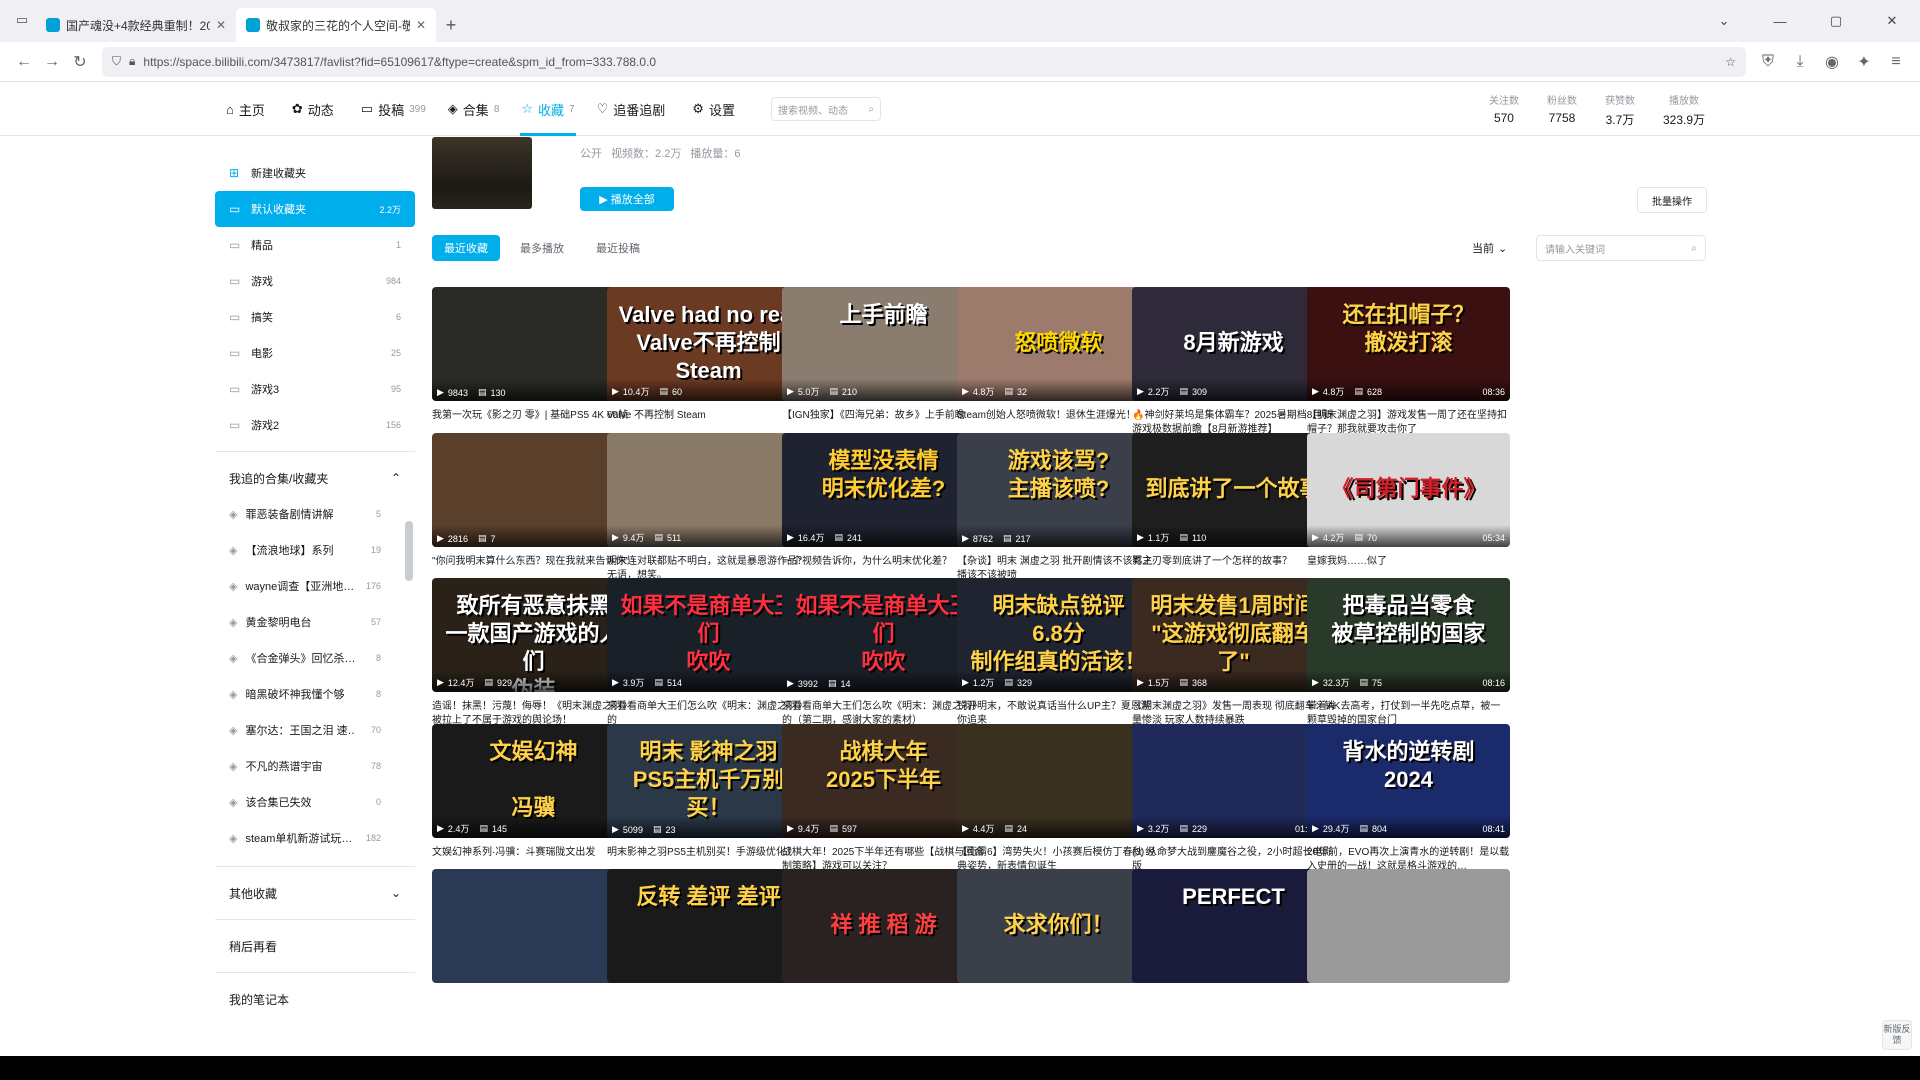  What do you see at coordinates (315, 109) in the screenshot?
I see `nav-tab-2: ✿ 动态` at bounding box center [315, 109].